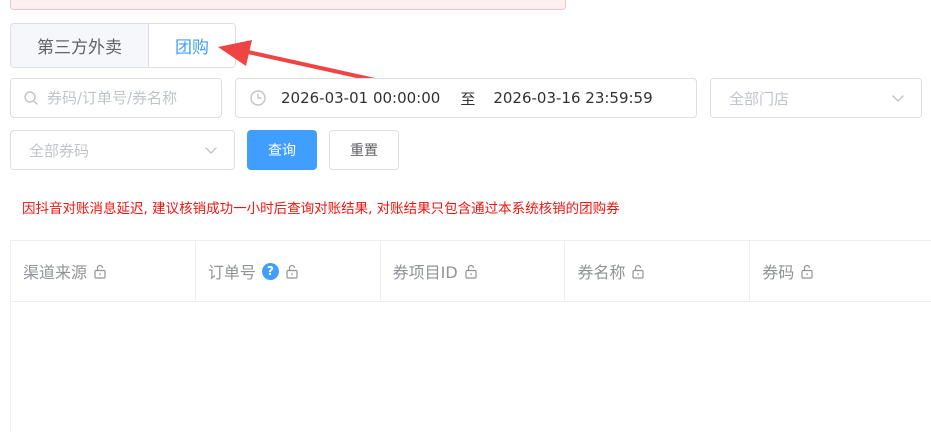  I want to click on clock-icon, so click(258, 98).